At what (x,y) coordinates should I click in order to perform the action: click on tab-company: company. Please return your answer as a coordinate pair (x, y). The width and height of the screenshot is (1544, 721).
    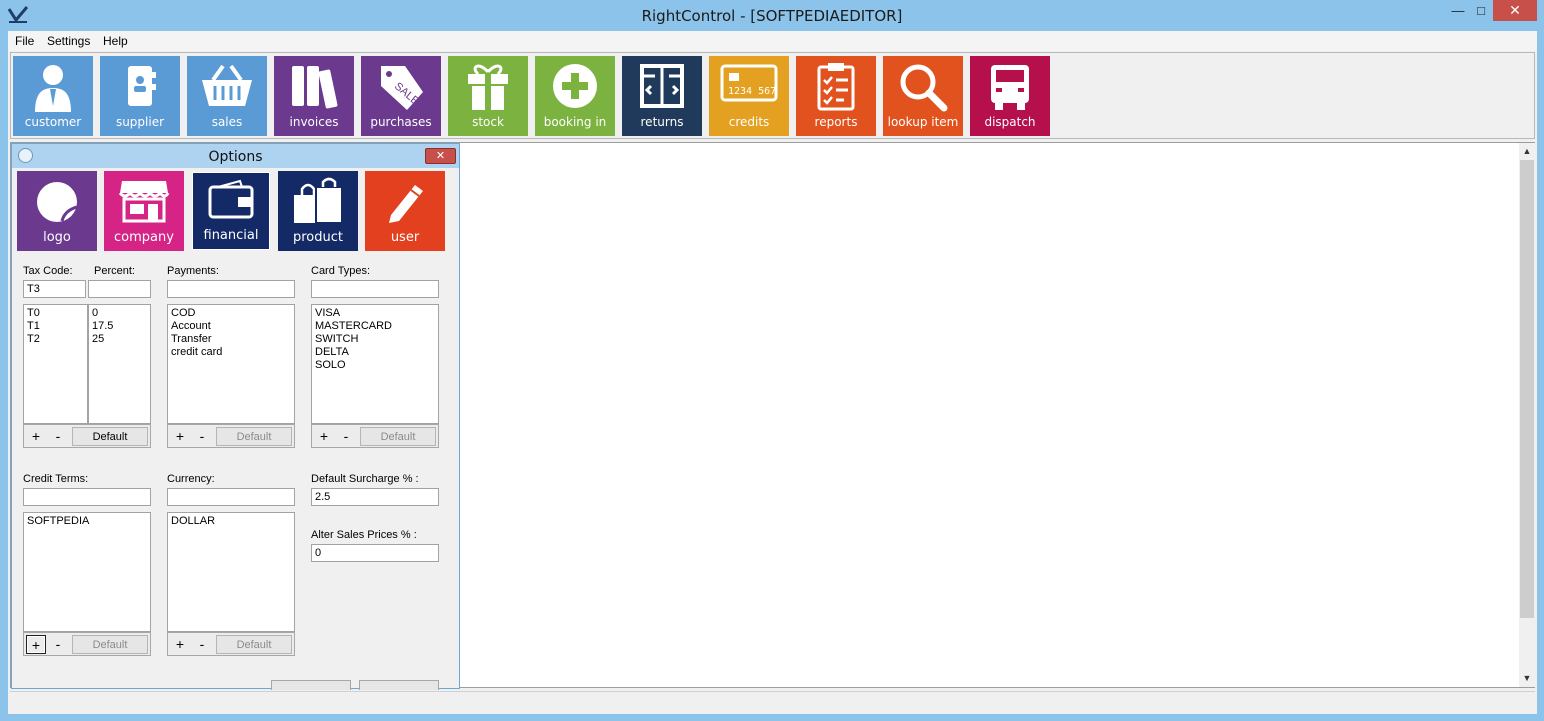
    Looking at the image, I should click on (144, 211).